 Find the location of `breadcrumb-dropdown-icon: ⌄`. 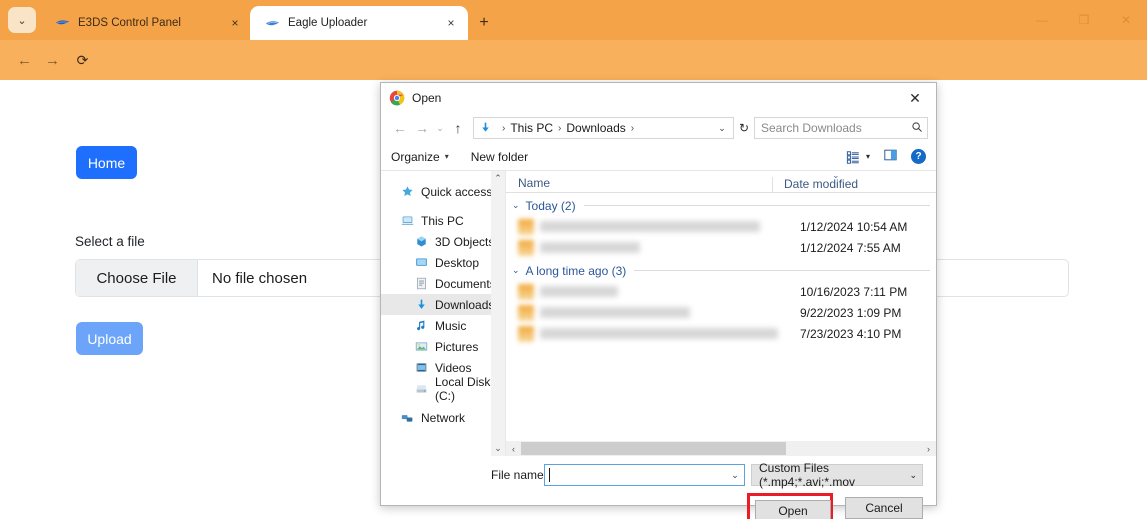

breadcrumb-dropdown-icon: ⌄ is located at coordinates (722, 128).